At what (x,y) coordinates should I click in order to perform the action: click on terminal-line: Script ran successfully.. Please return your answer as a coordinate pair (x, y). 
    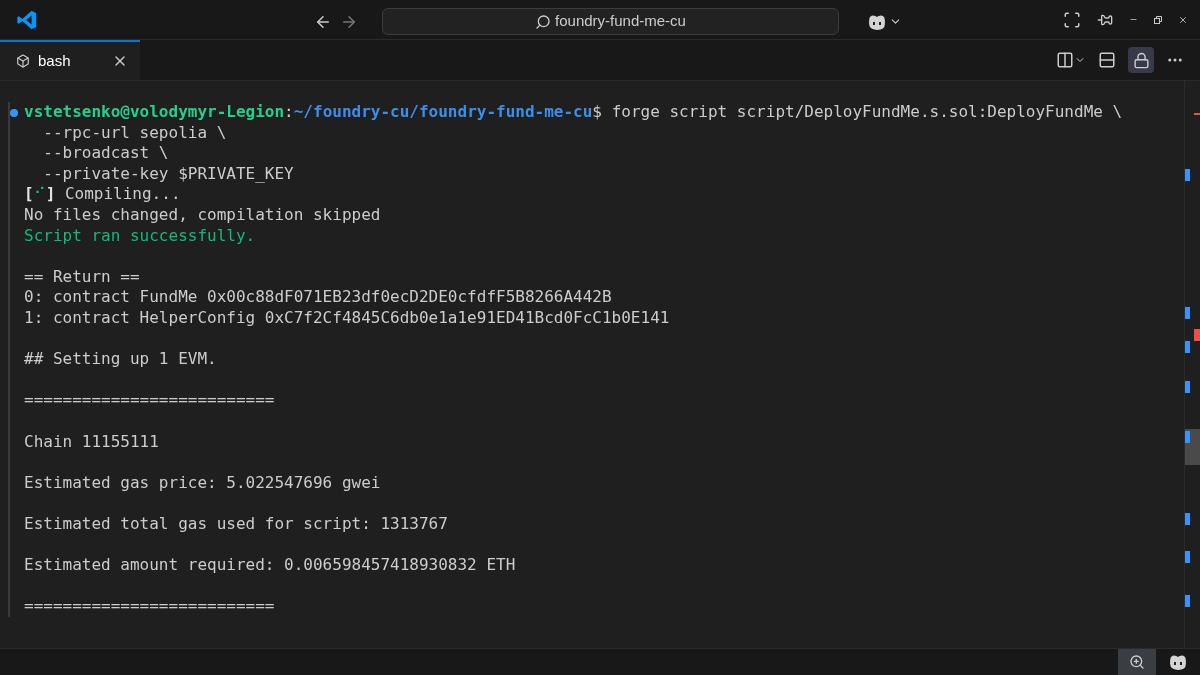
    Looking at the image, I should click on (140, 235).